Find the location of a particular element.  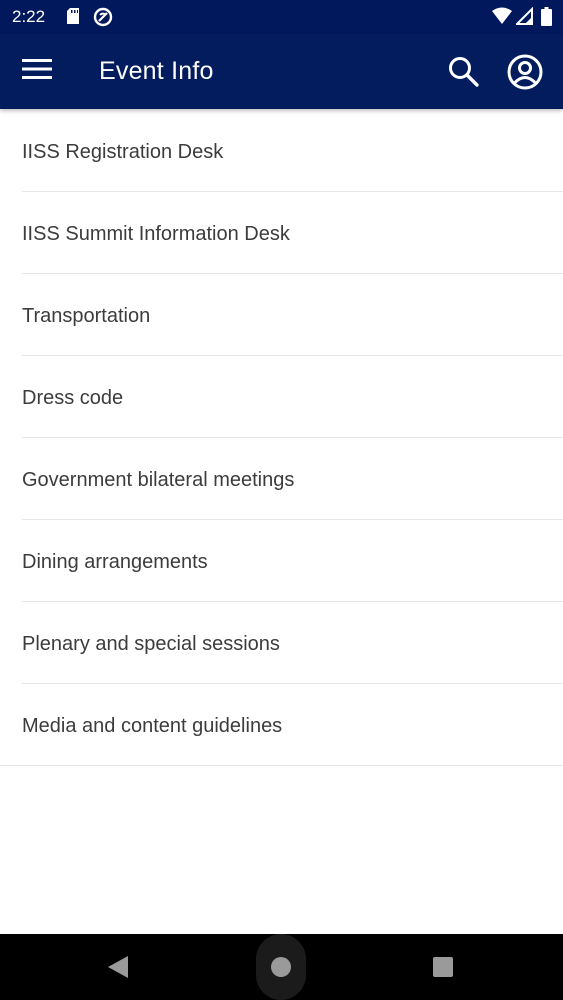

search-icon is located at coordinates (464, 72).